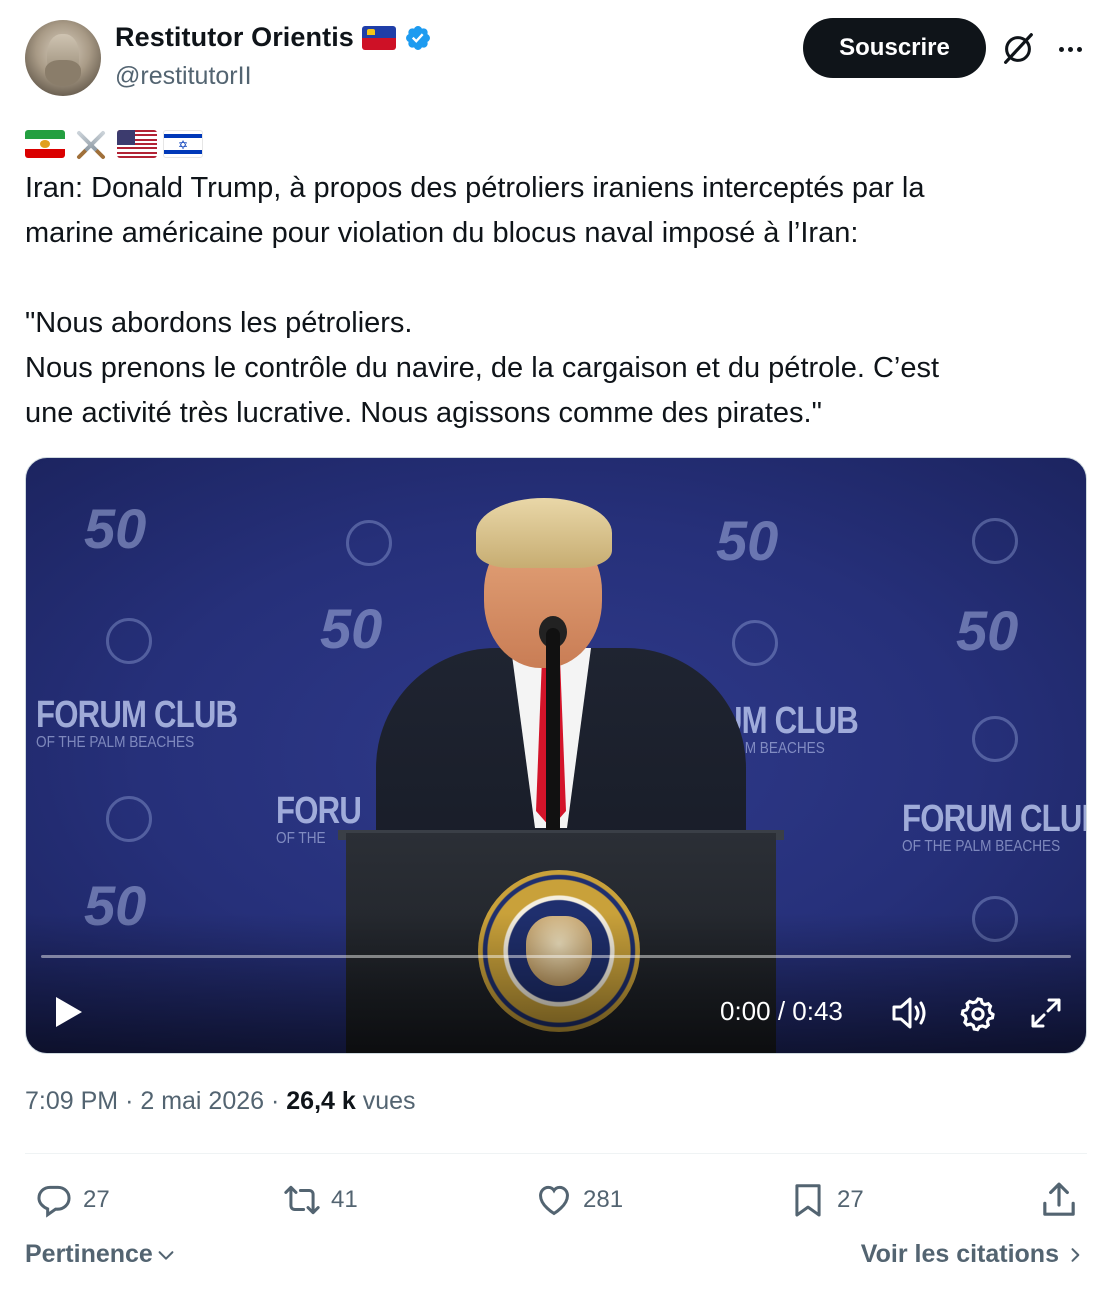  Describe the element at coordinates (321, 1101) in the screenshot. I see `views-count: 26,4 k` at that location.